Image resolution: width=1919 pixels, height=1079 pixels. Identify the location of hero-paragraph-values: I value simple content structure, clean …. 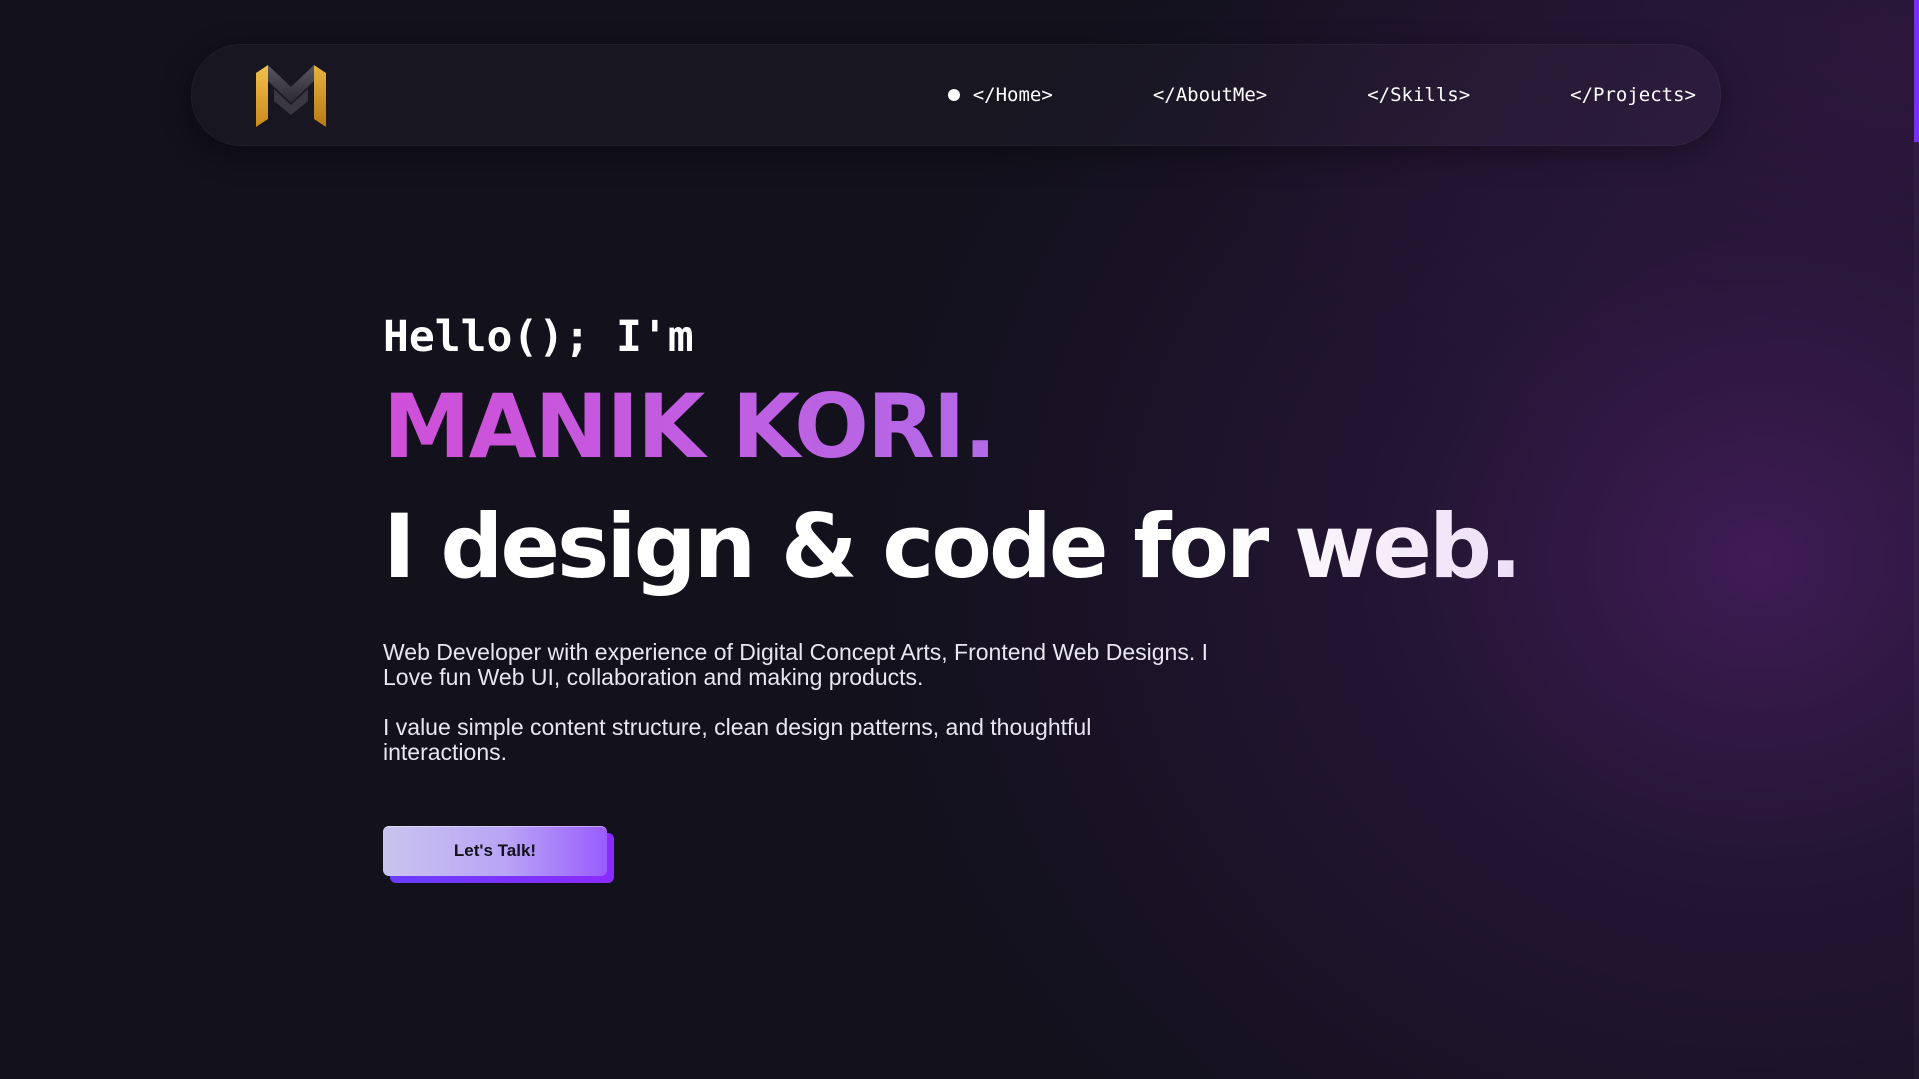
(737, 739).